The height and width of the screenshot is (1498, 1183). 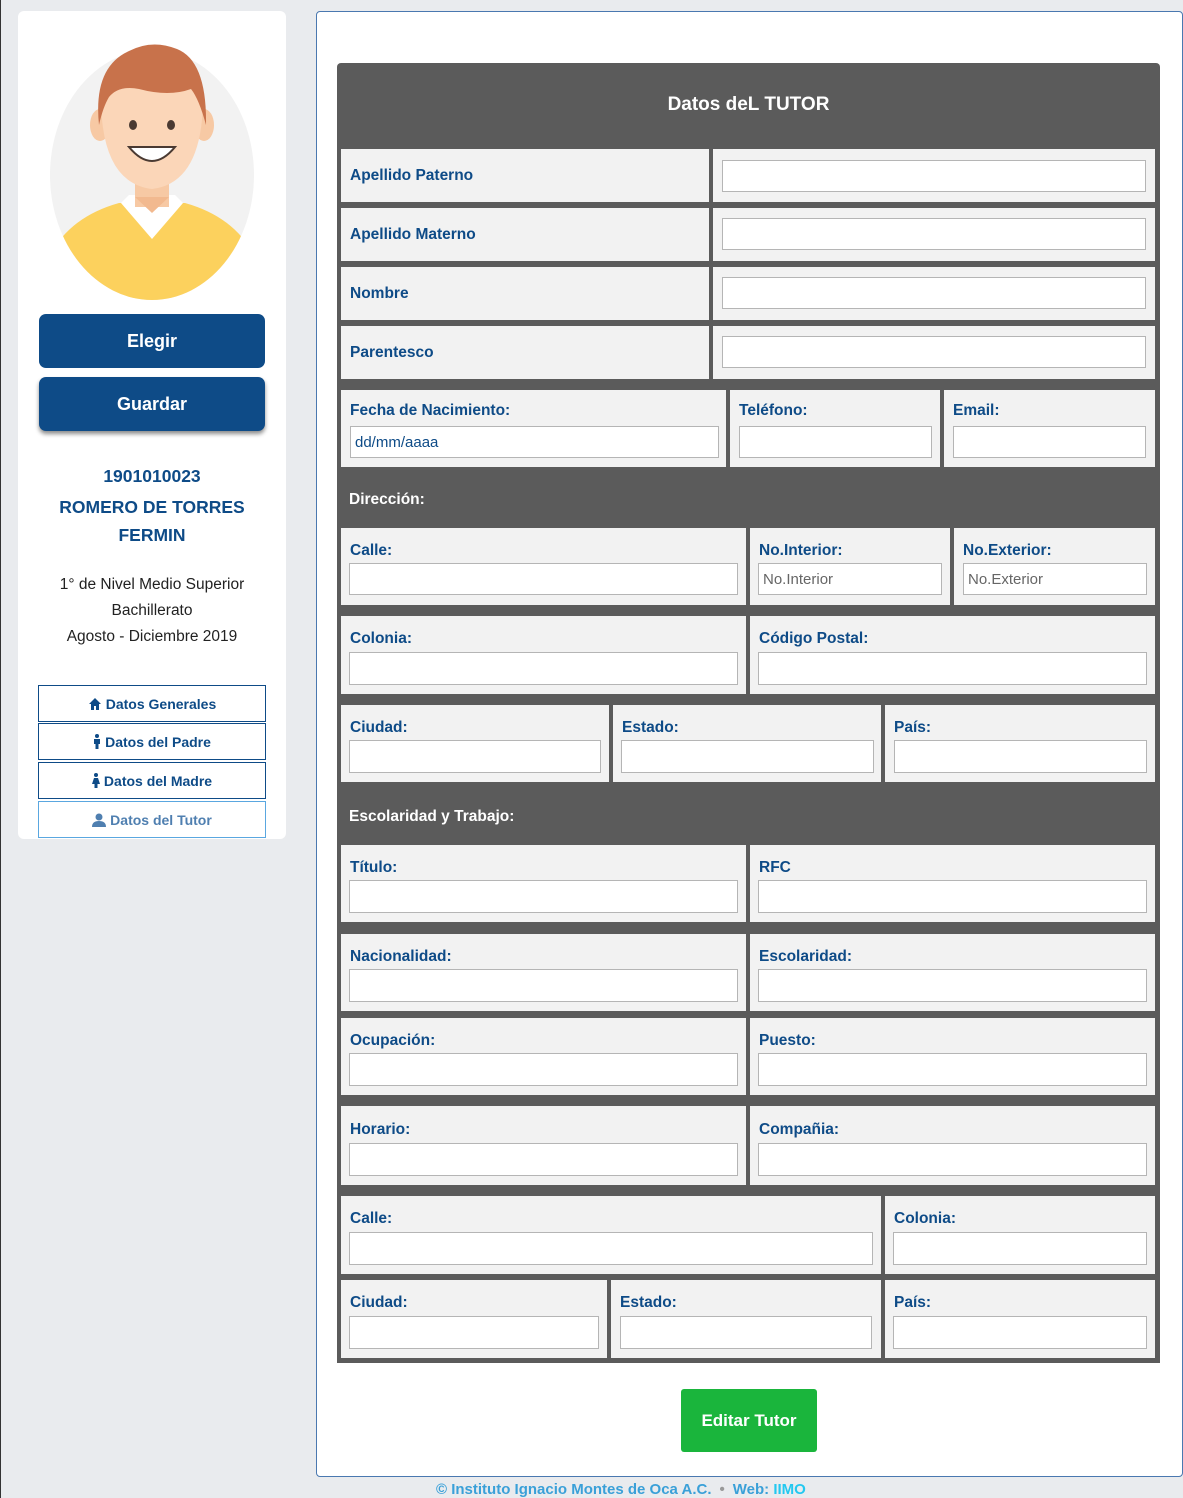 I want to click on student-grade: 1° de Nivel Medio Superior, so click(x=152, y=584).